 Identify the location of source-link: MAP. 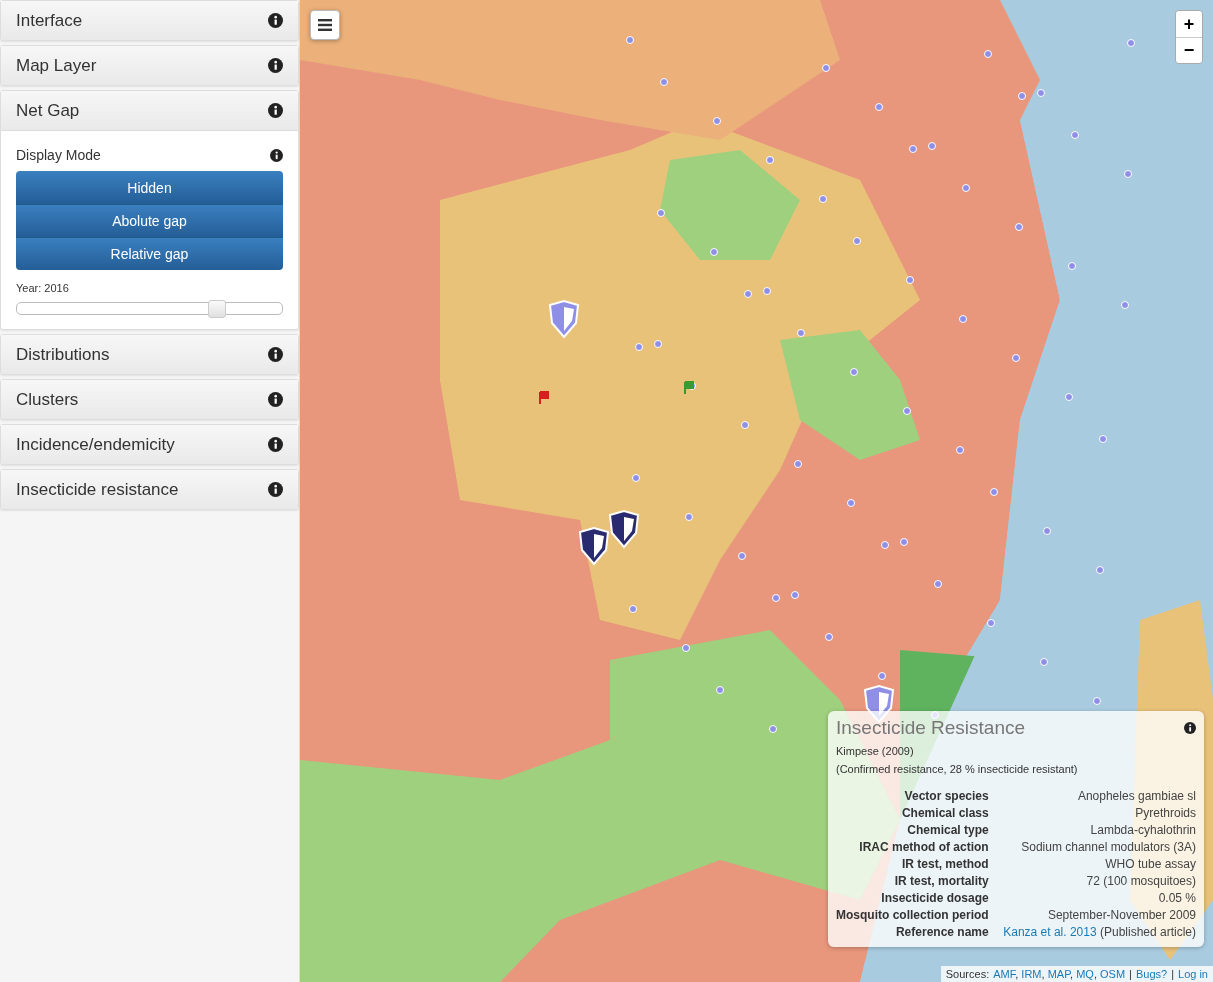
(1059, 974).